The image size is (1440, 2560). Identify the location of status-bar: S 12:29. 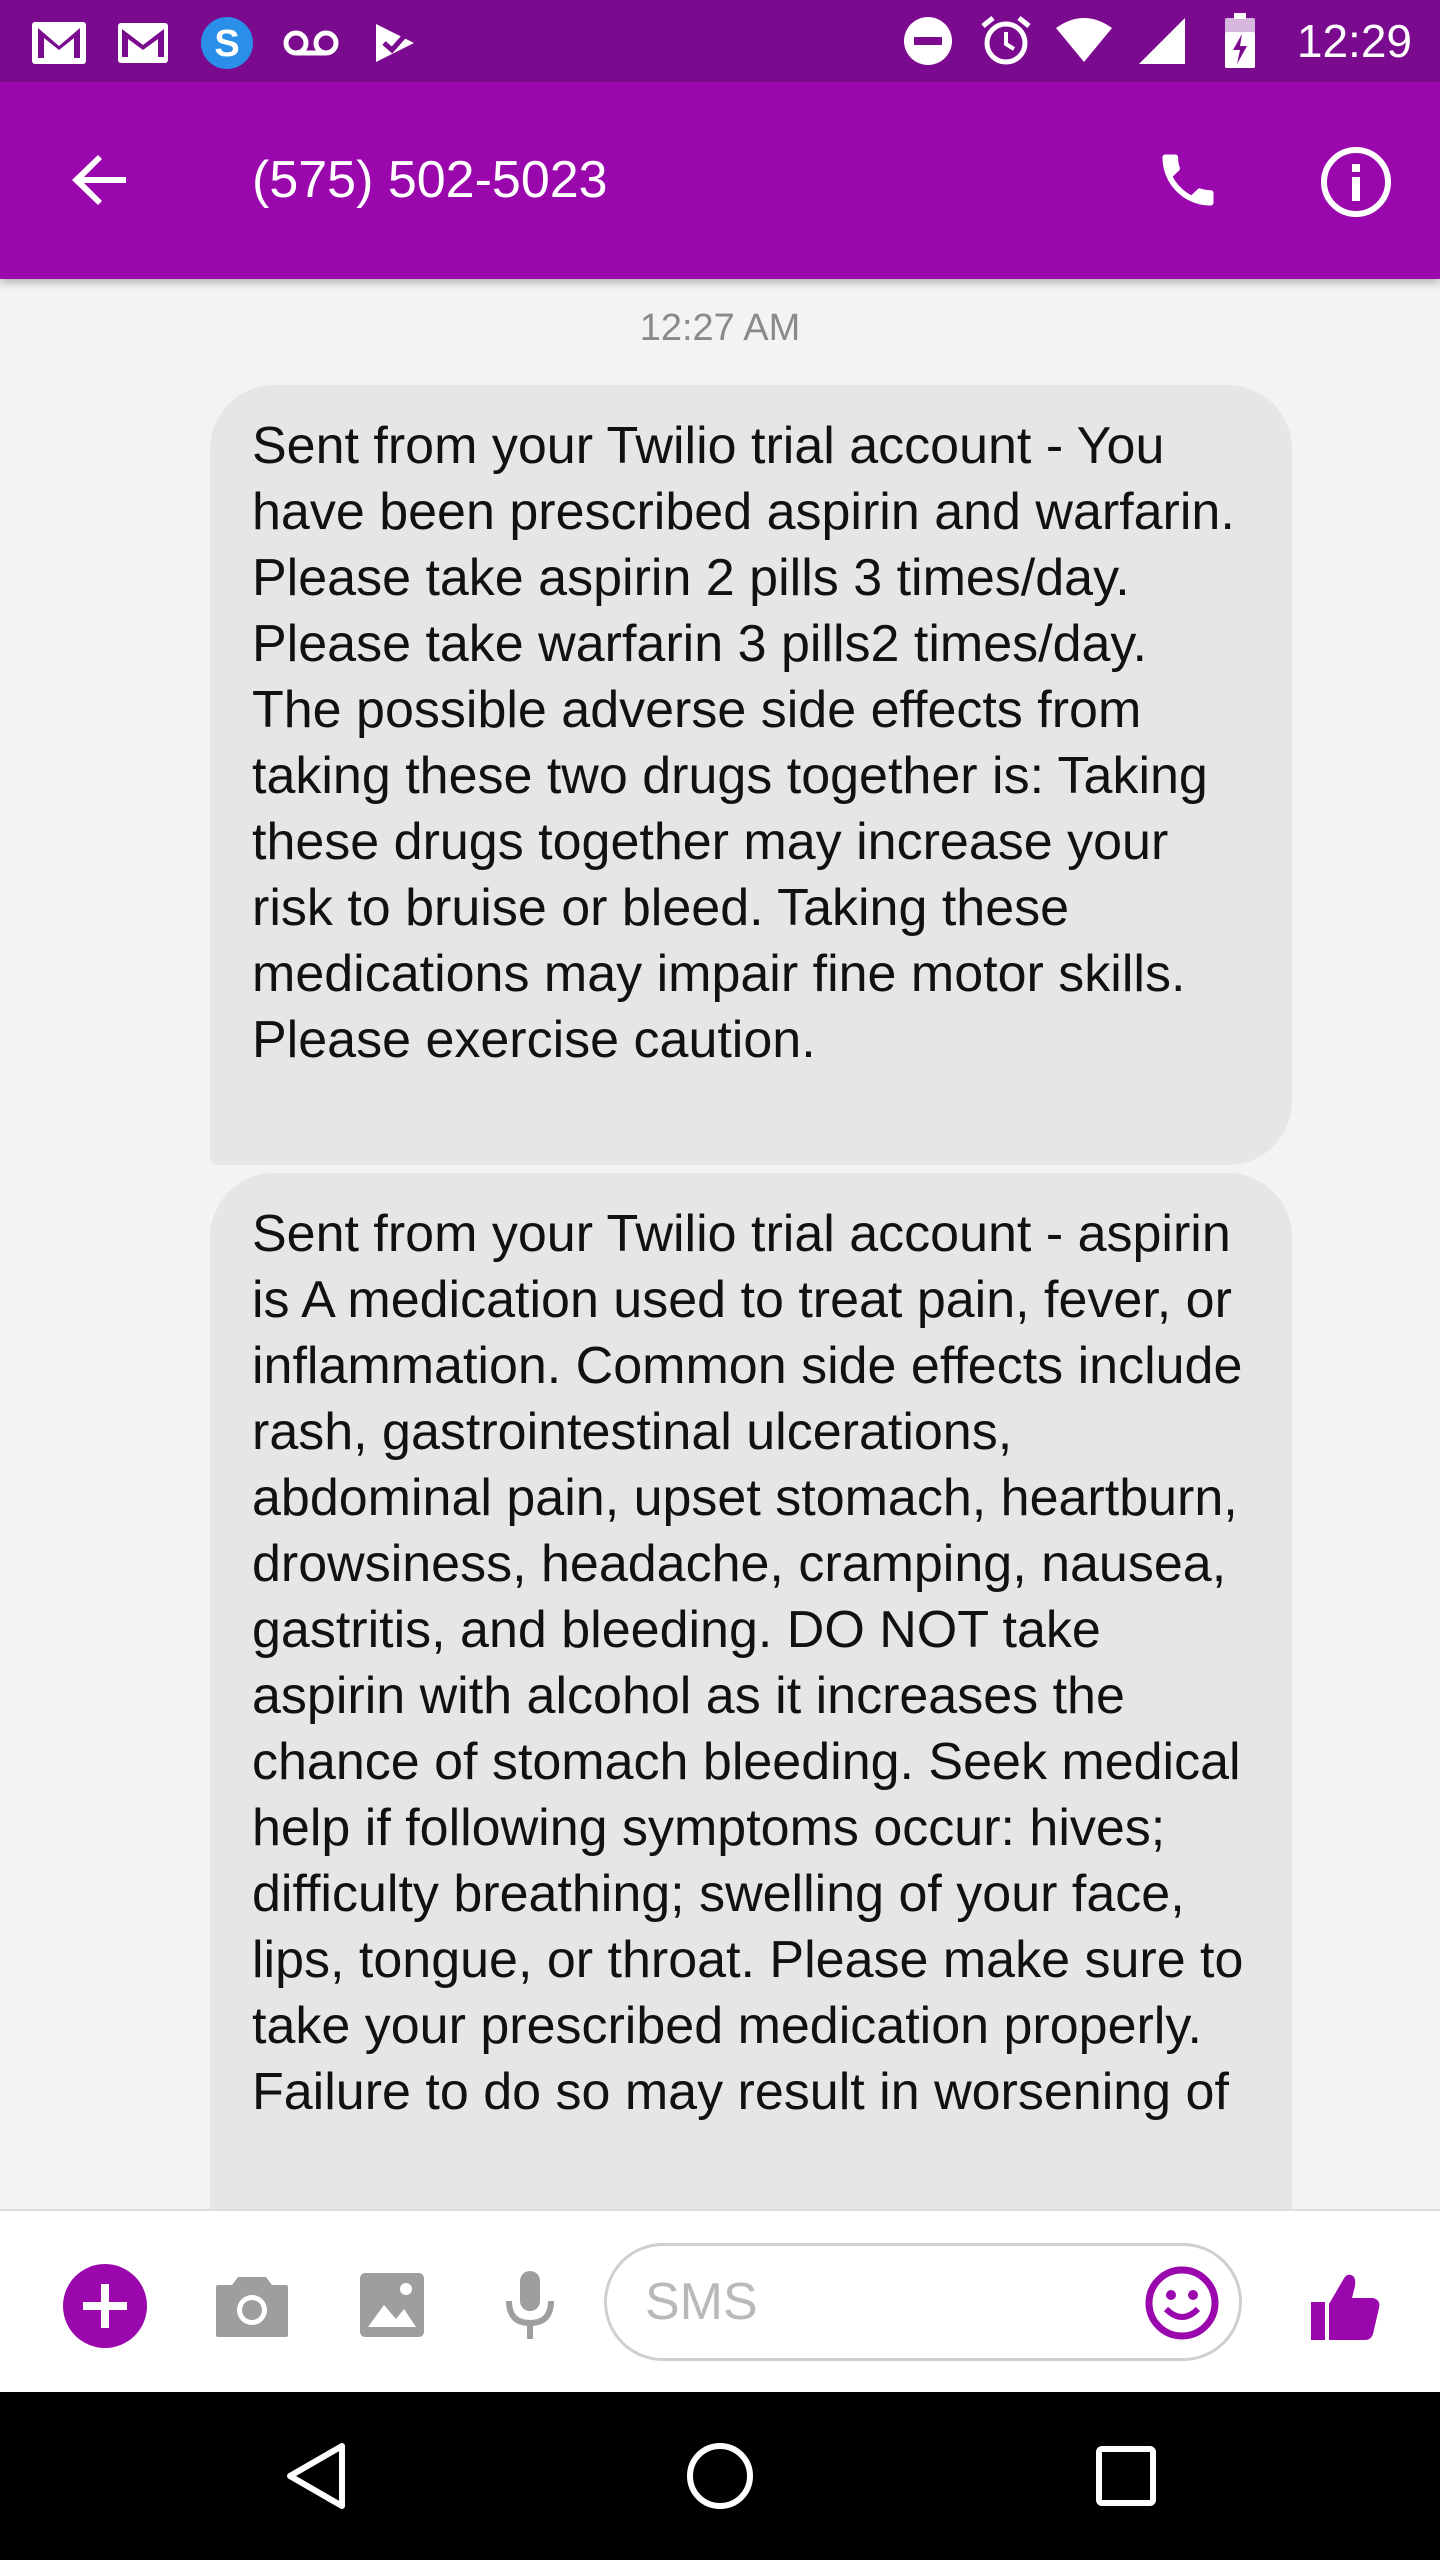
(720, 41).